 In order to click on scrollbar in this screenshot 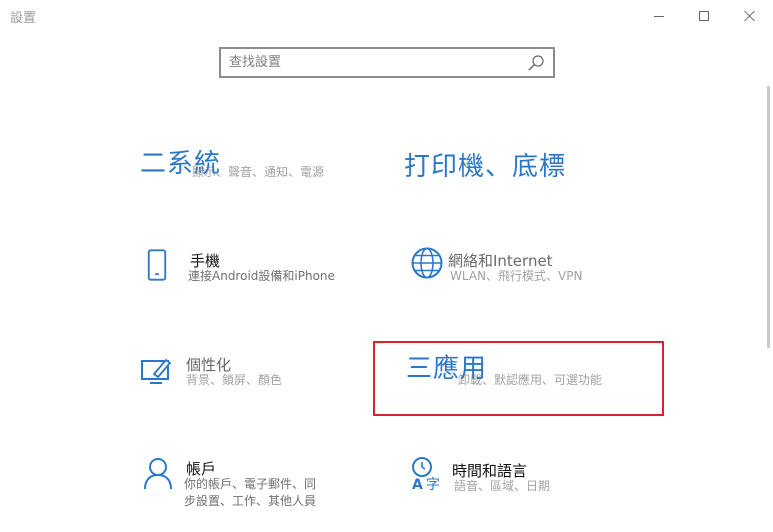, I will do `click(768, 217)`.